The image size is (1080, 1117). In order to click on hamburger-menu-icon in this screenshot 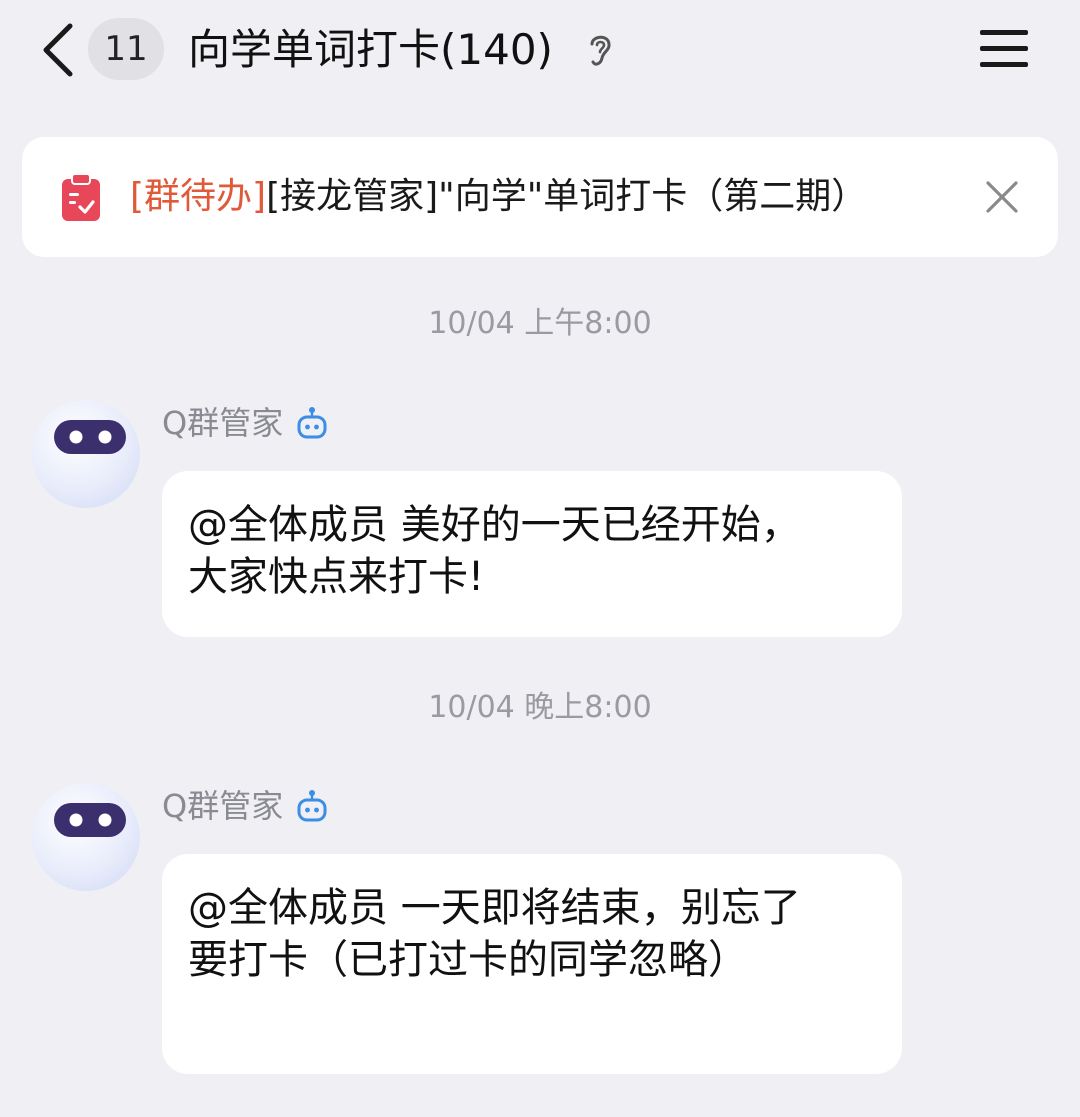, I will do `click(1005, 49)`.